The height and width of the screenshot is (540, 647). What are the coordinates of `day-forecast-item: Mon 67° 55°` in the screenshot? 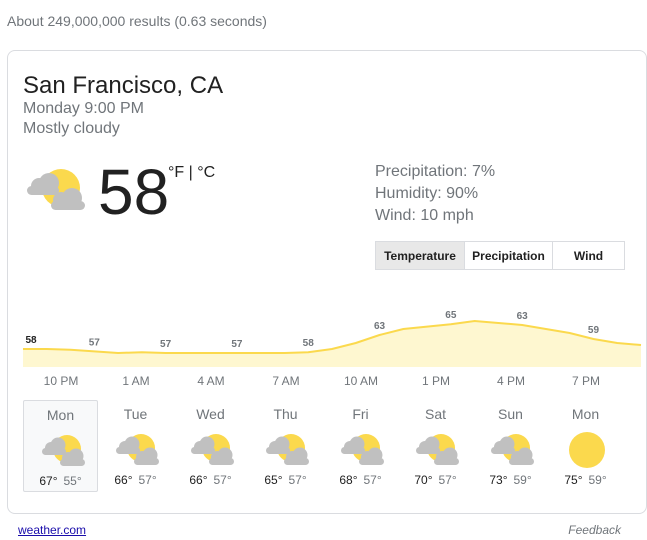 It's located at (60, 446).